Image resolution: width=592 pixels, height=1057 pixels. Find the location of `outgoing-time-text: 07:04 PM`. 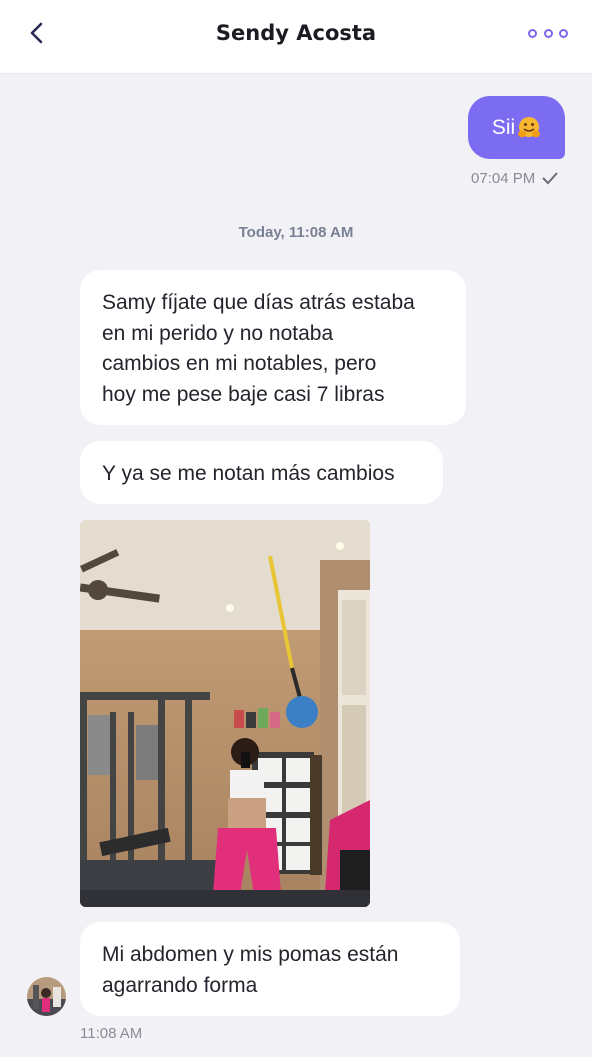

outgoing-time-text: 07:04 PM is located at coordinates (503, 178).